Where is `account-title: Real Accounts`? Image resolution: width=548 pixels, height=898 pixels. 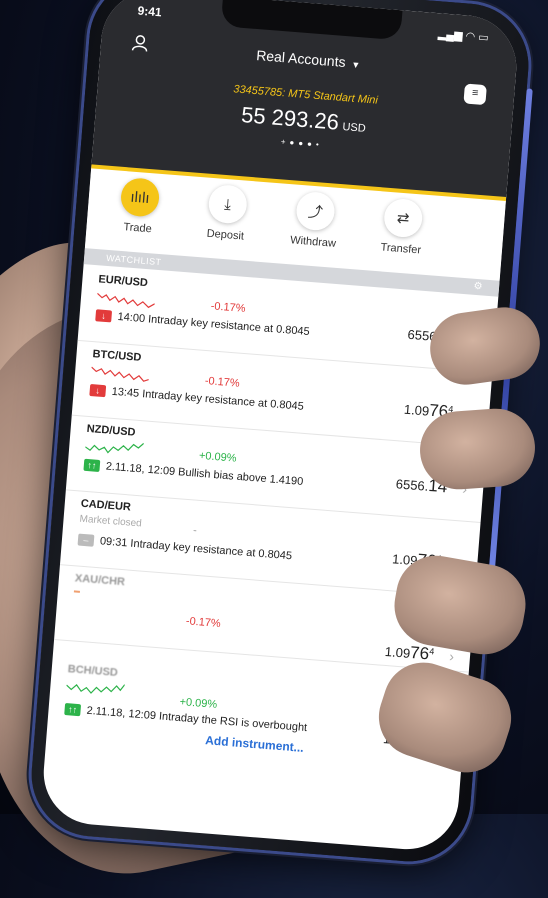 account-title: Real Accounts is located at coordinates (301, 59).